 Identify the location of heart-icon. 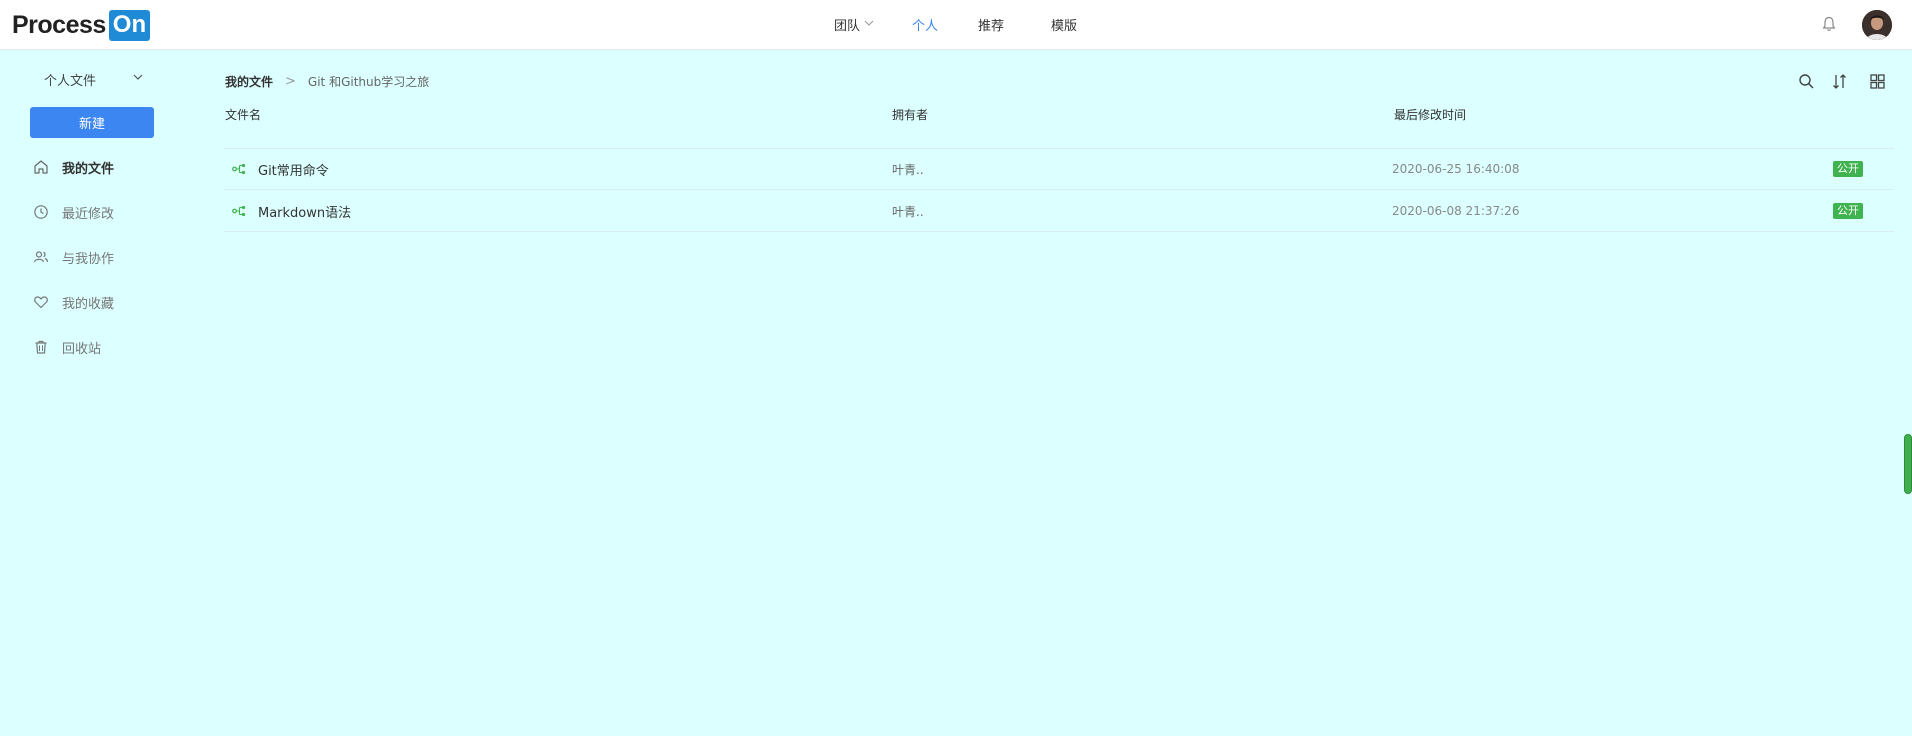
(41, 302).